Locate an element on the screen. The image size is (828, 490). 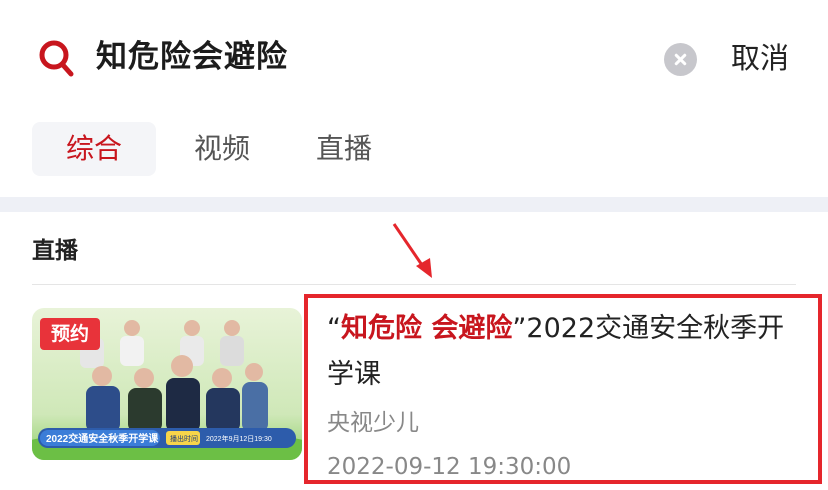
tab-live: 直播 is located at coordinates (344, 149).